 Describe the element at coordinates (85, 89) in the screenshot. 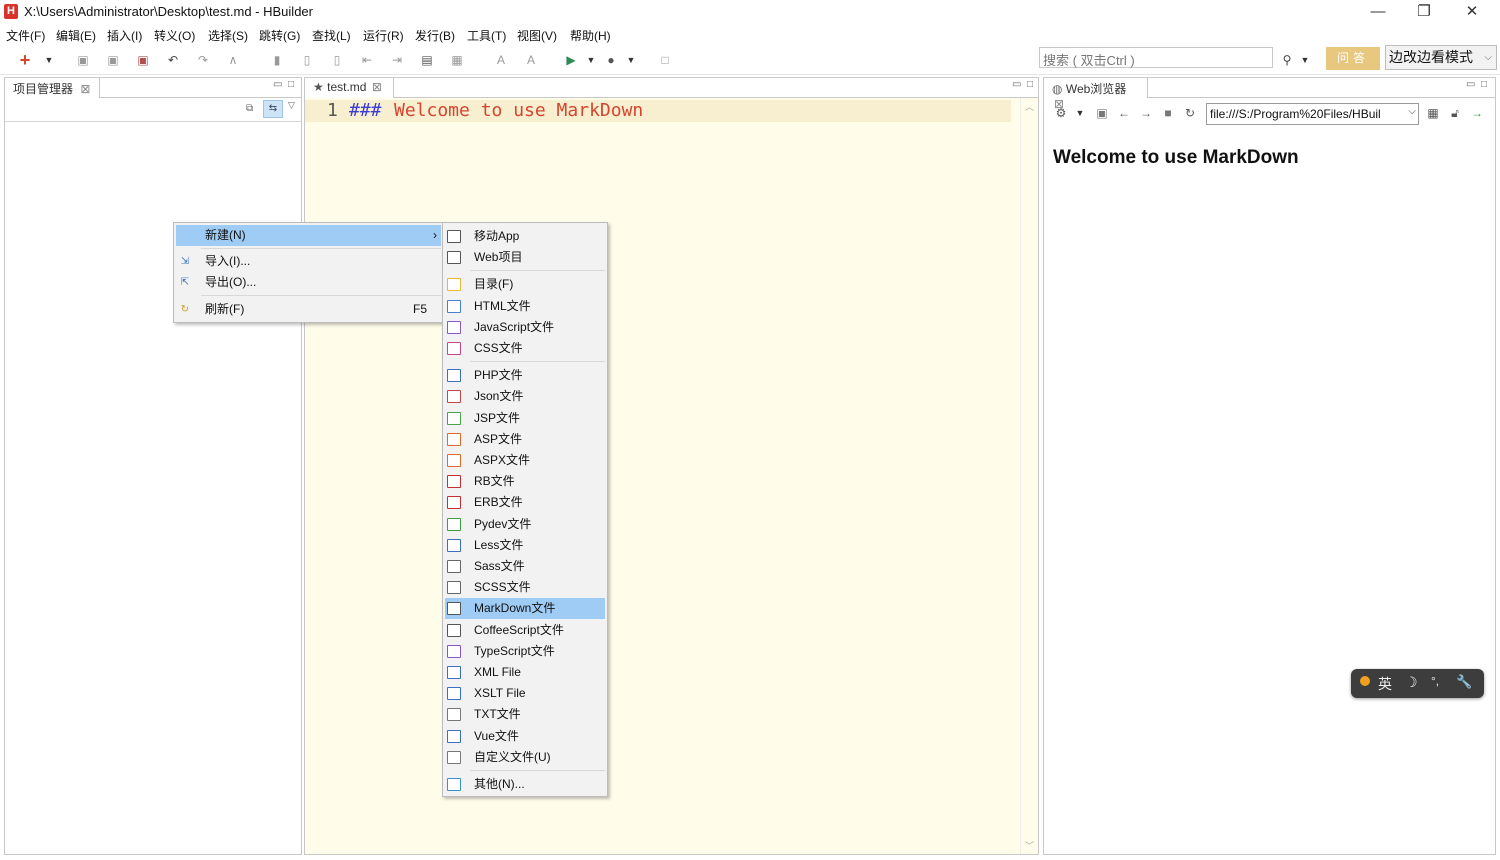

I see `close-icon: ⊠` at that location.